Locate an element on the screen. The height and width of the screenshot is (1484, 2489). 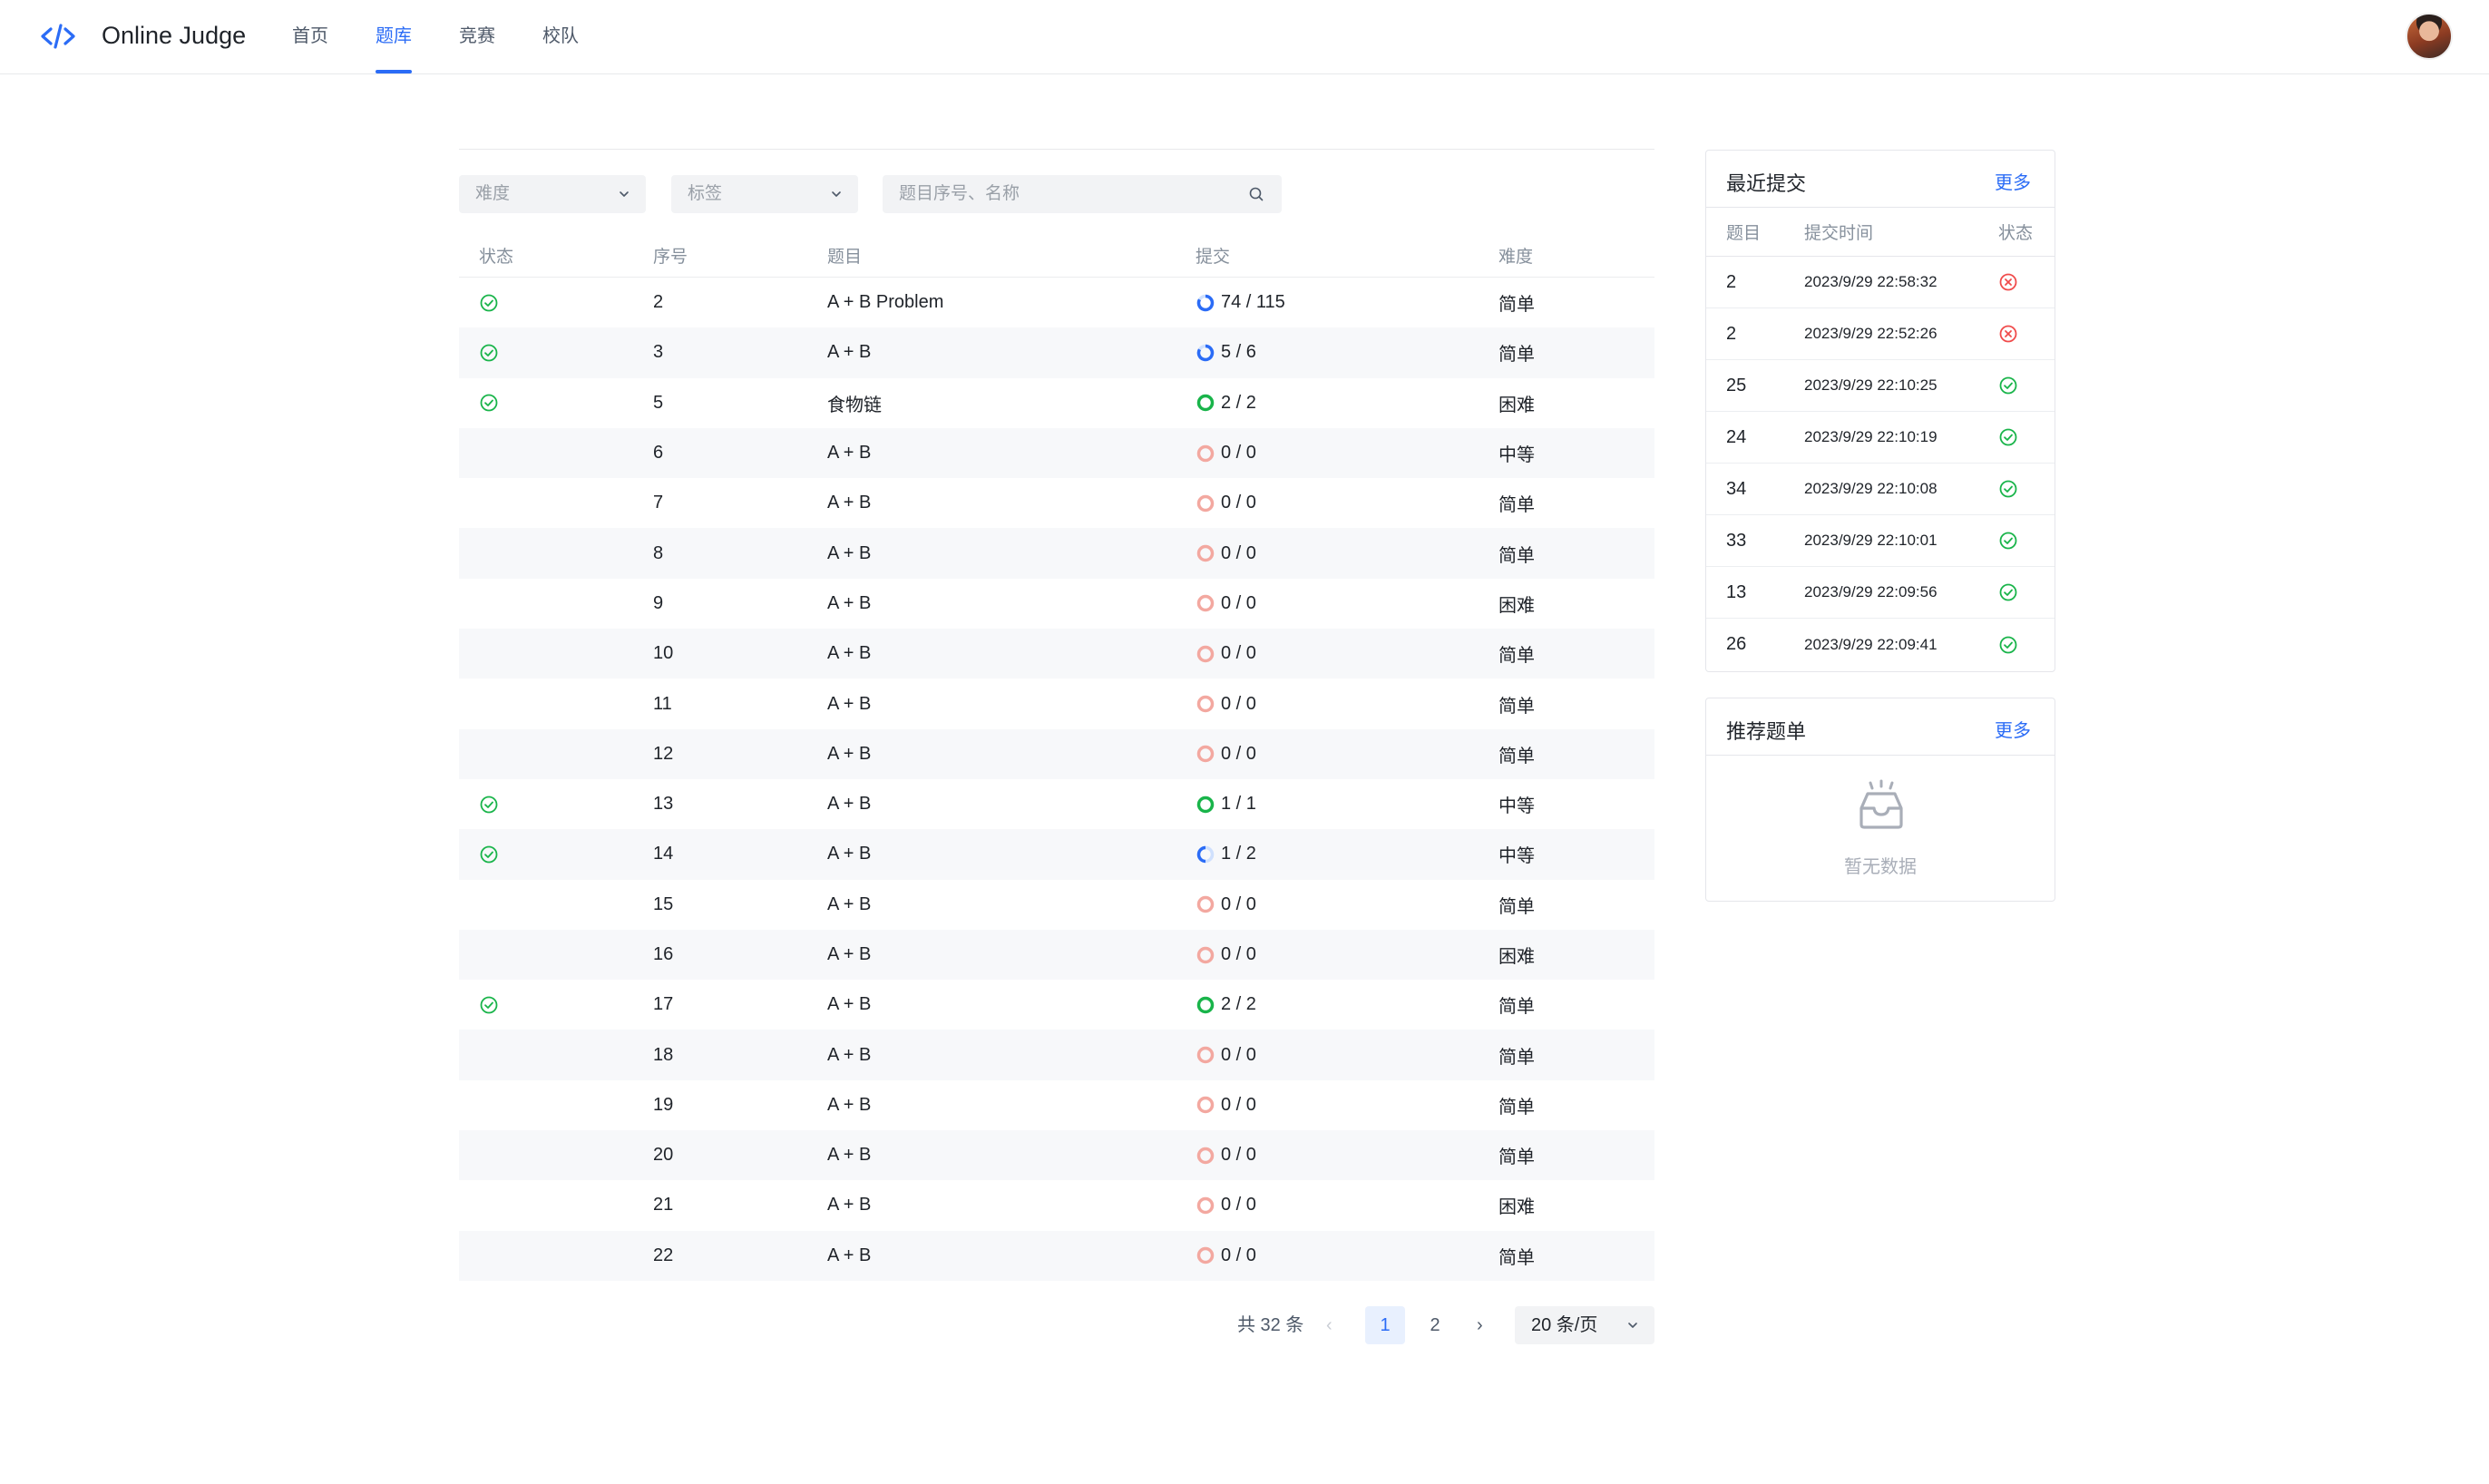
divider is located at coordinates (1056, 149).